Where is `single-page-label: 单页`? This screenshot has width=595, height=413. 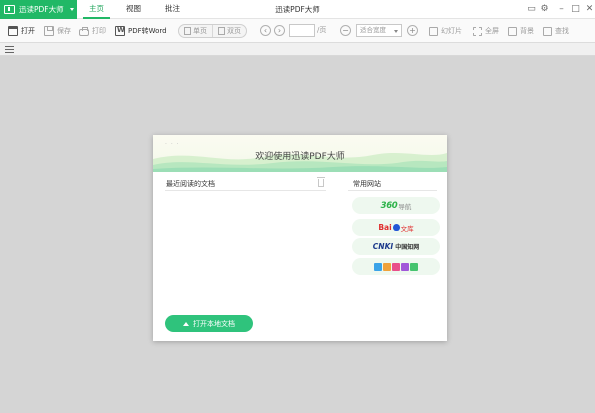 single-page-label: 单页 is located at coordinates (200, 31).